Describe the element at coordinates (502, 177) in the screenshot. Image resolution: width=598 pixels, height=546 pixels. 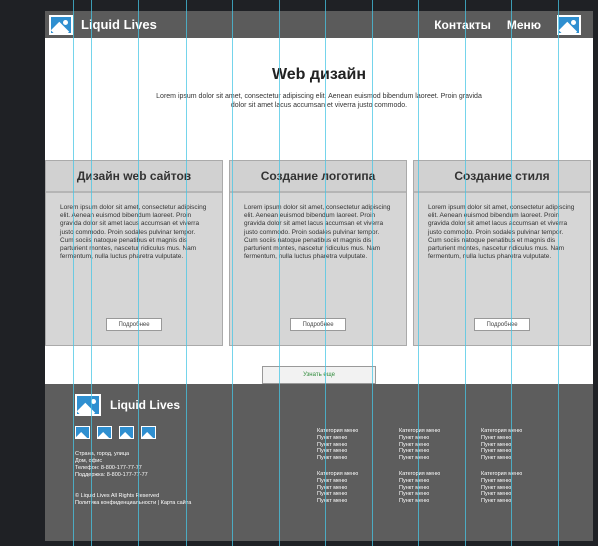
I see `card-title: Создание стиля` at that location.